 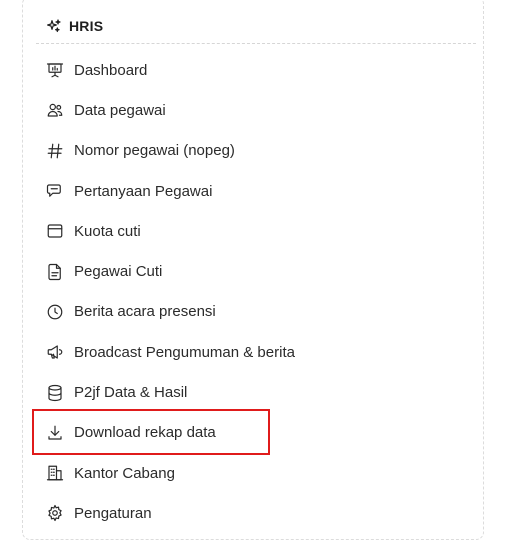 I want to click on menu-item-pegawai-cuti: Pegawai Cuti, so click(x=256, y=271).